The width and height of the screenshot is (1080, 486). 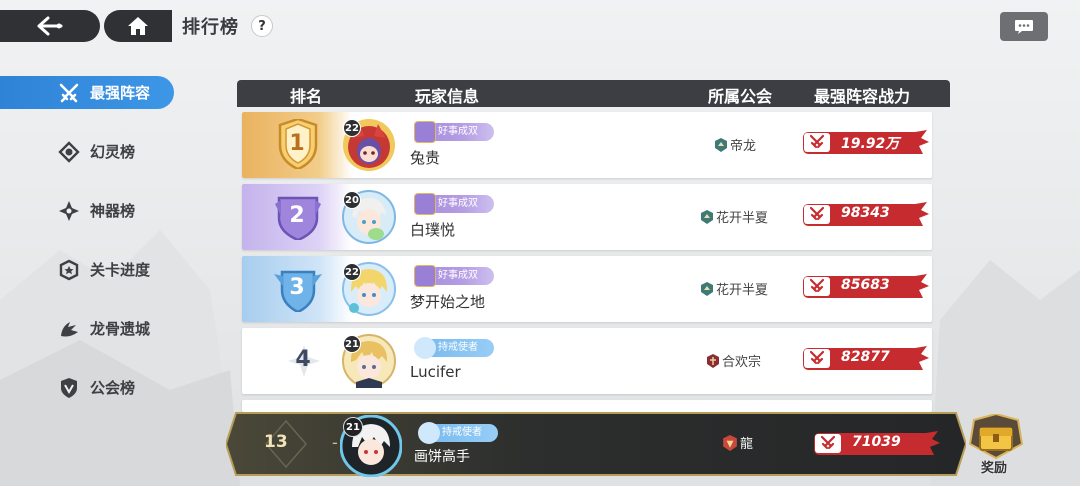 What do you see at coordinates (210, 27) in the screenshot?
I see `page-title: 排行榜` at bounding box center [210, 27].